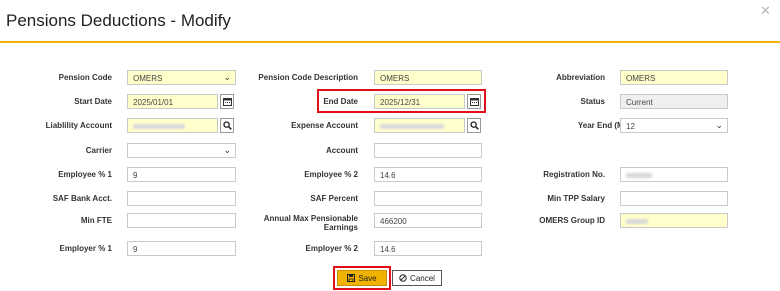  I want to click on pension-code-select: OMERS ⌄, so click(181, 77).